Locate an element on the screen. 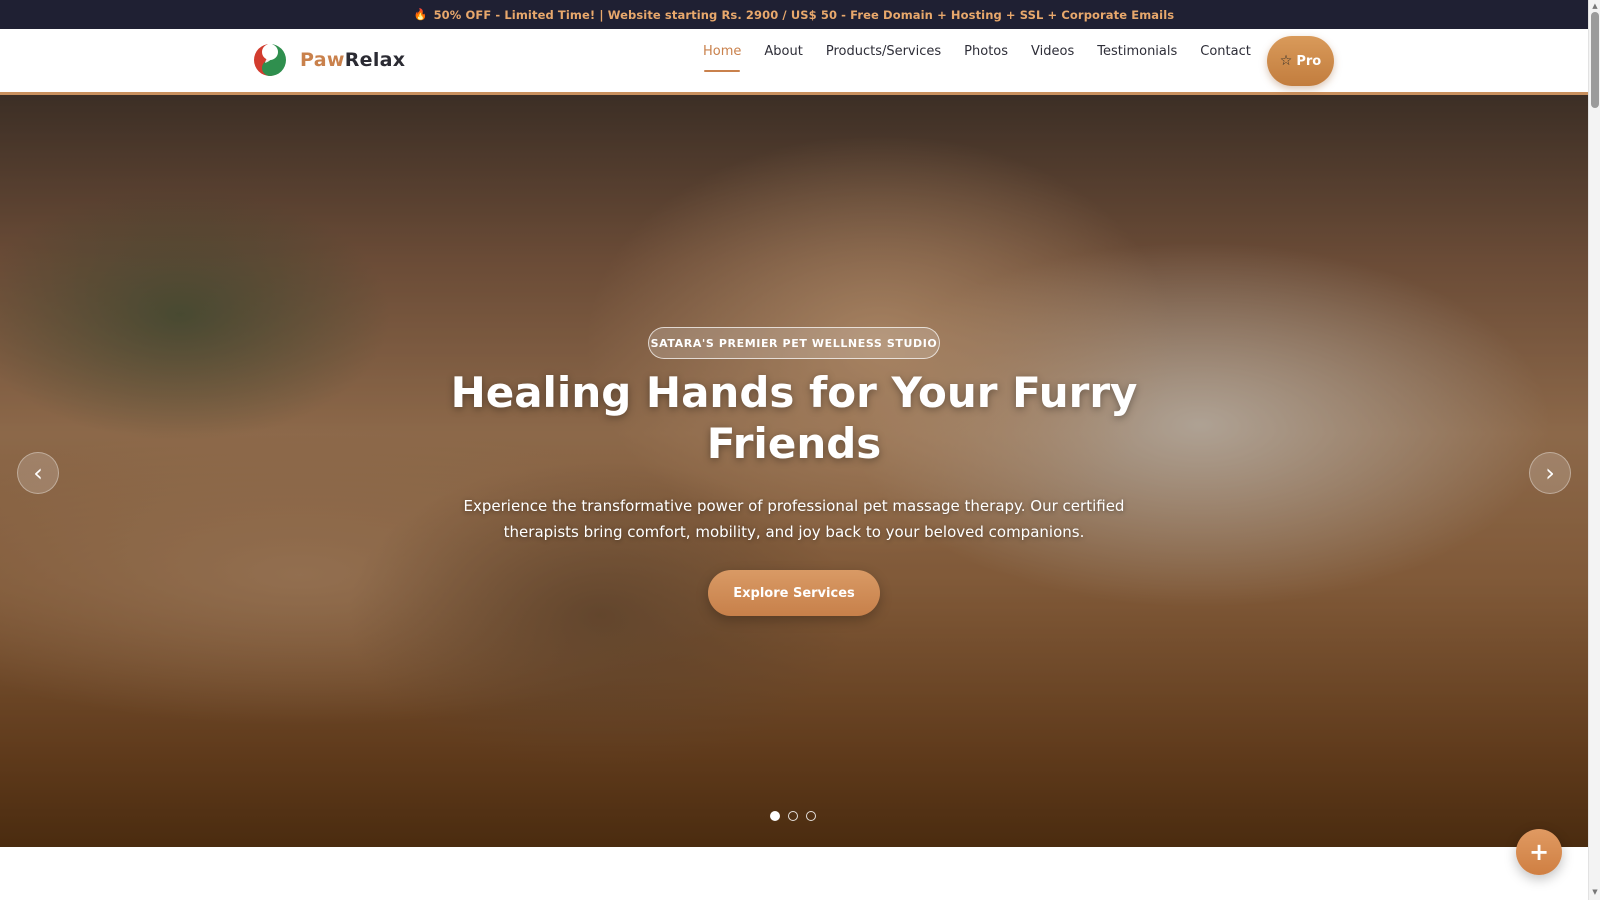  nav-contact: Contact is located at coordinates (1225, 58).